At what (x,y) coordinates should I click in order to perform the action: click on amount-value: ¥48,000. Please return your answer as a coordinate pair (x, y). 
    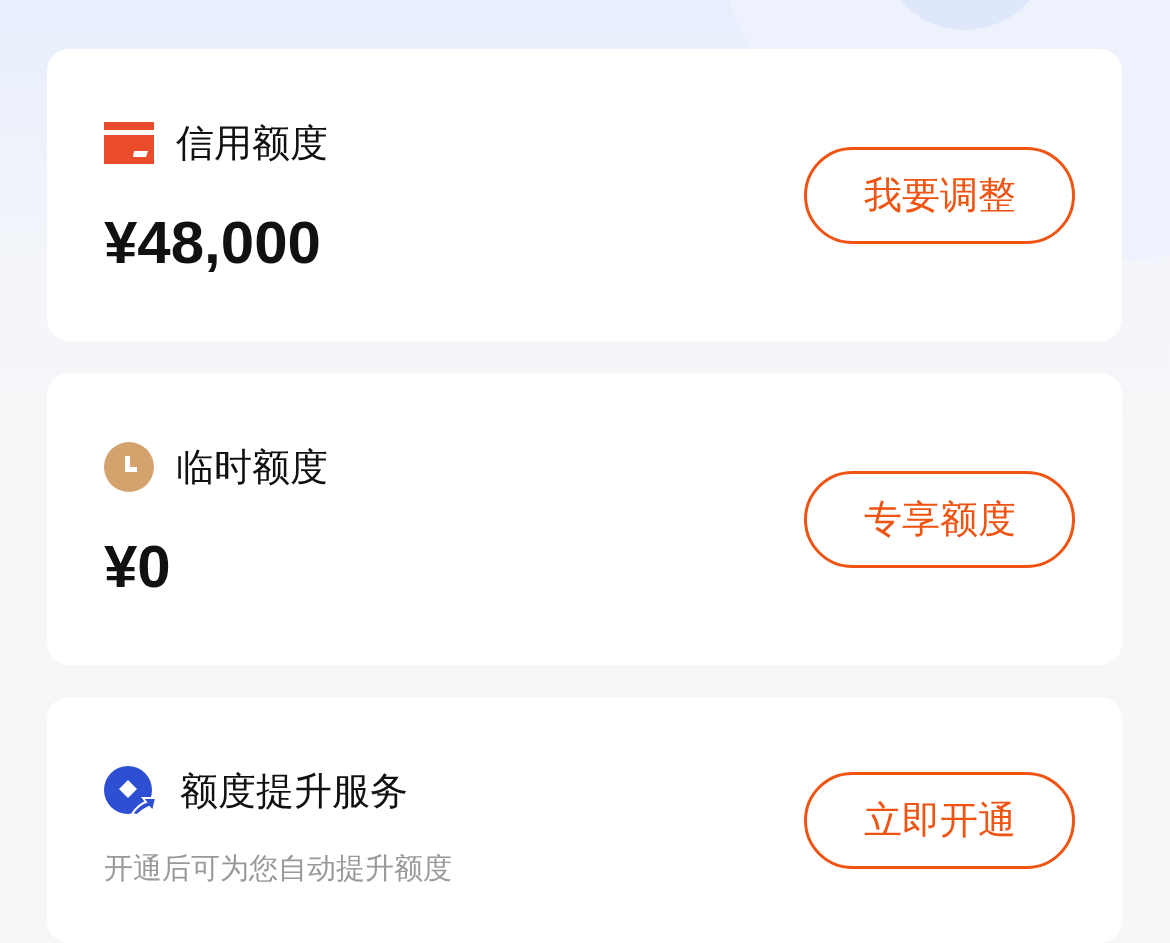
    Looking at the image, I should click on (213, 243).